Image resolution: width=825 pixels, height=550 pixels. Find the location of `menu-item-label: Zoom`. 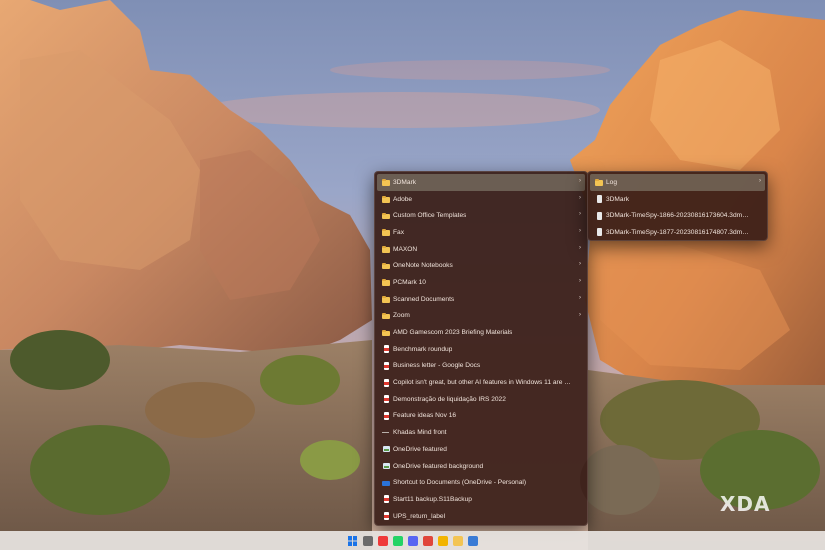

menu-item-label: Zoom is located at coordinates (401, 316).